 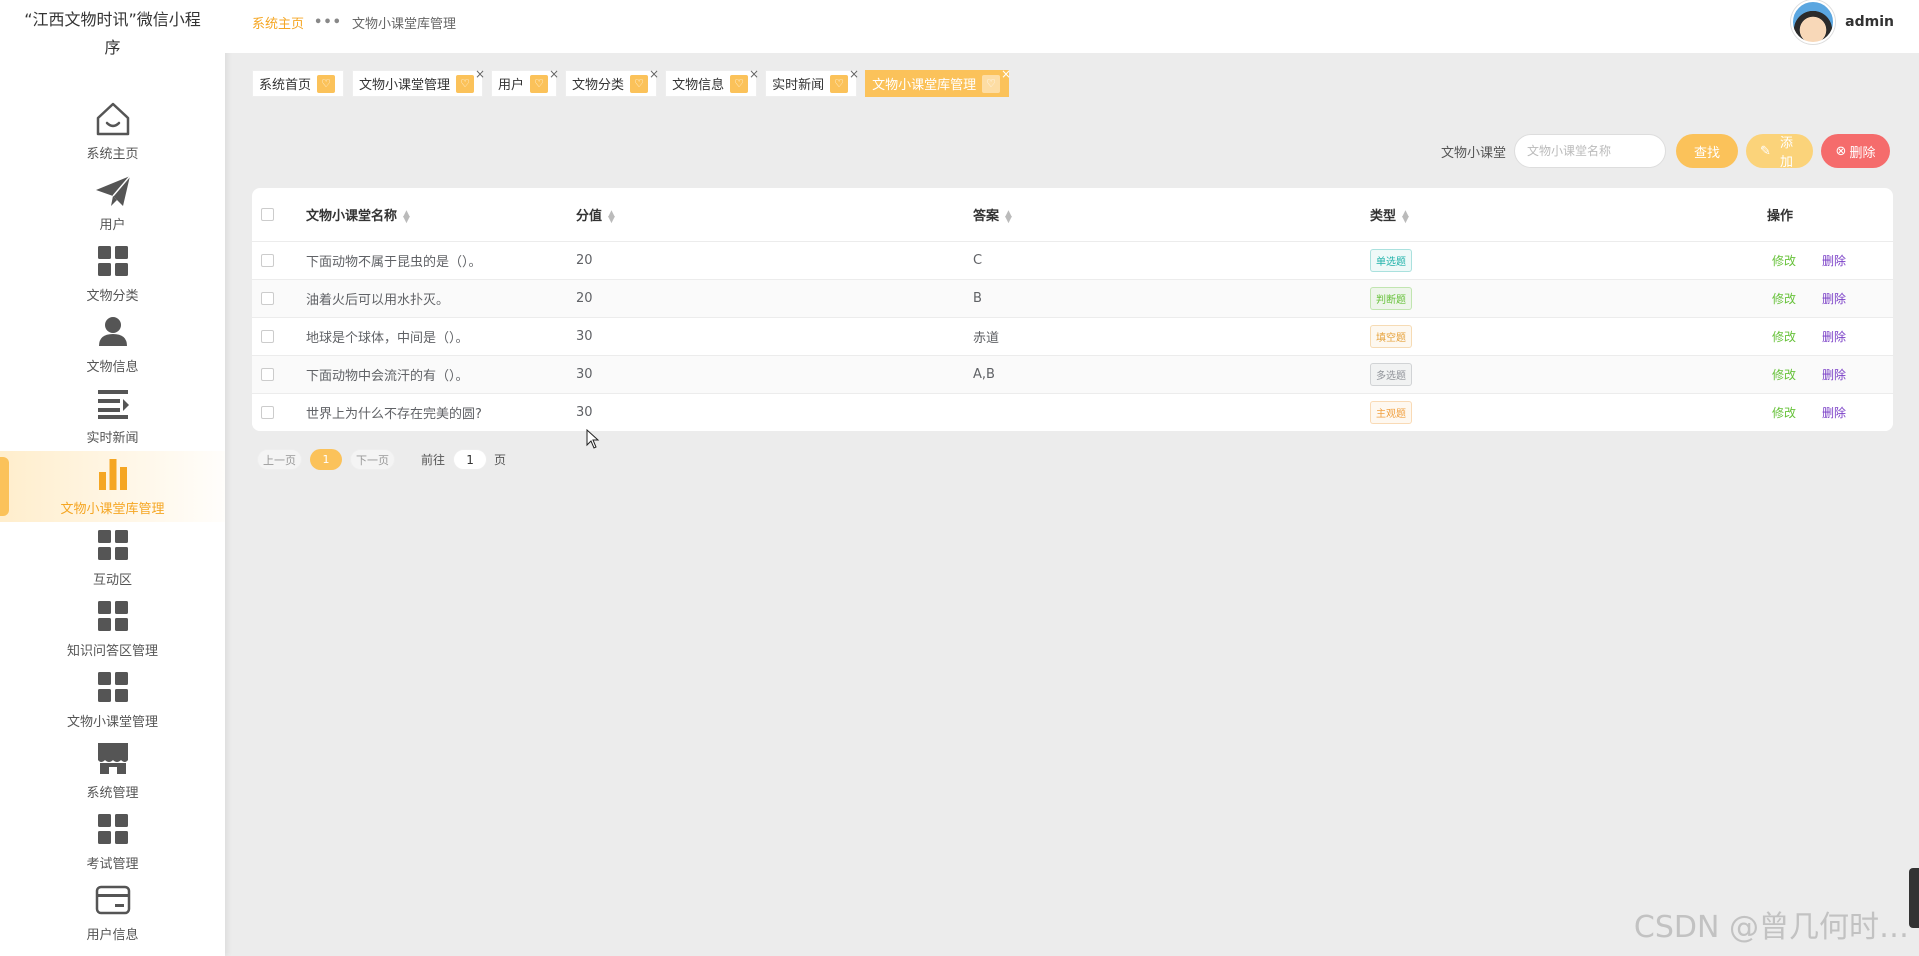 What do you see at coordinates (1786, 153) in the screenshot?
I see `add-button-label: 添加` at bounding box center [1786, 153].